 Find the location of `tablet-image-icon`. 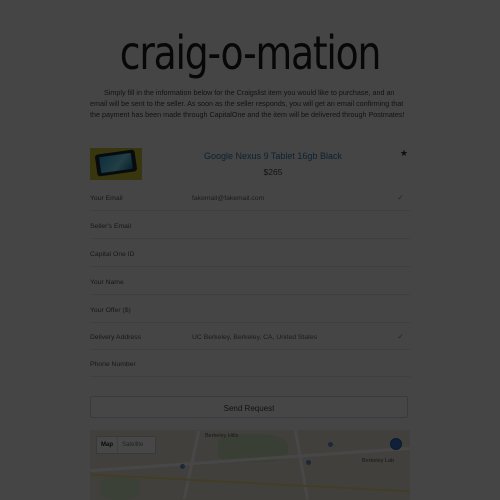

tablet-image-icon is located at coordinates (116, 163).